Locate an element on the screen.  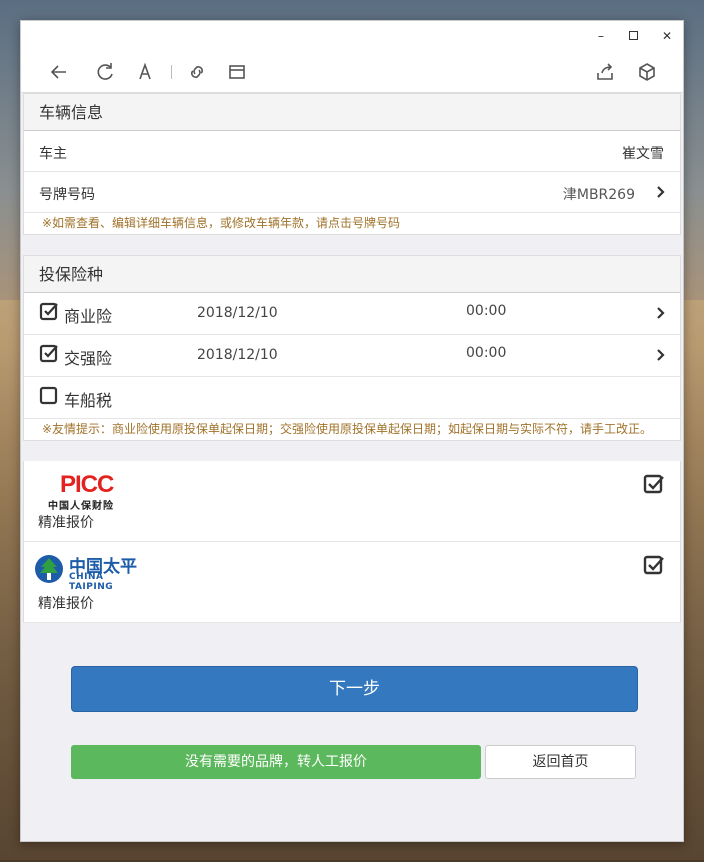
title-bar: – ✕ is located at coordinates (352, 36).